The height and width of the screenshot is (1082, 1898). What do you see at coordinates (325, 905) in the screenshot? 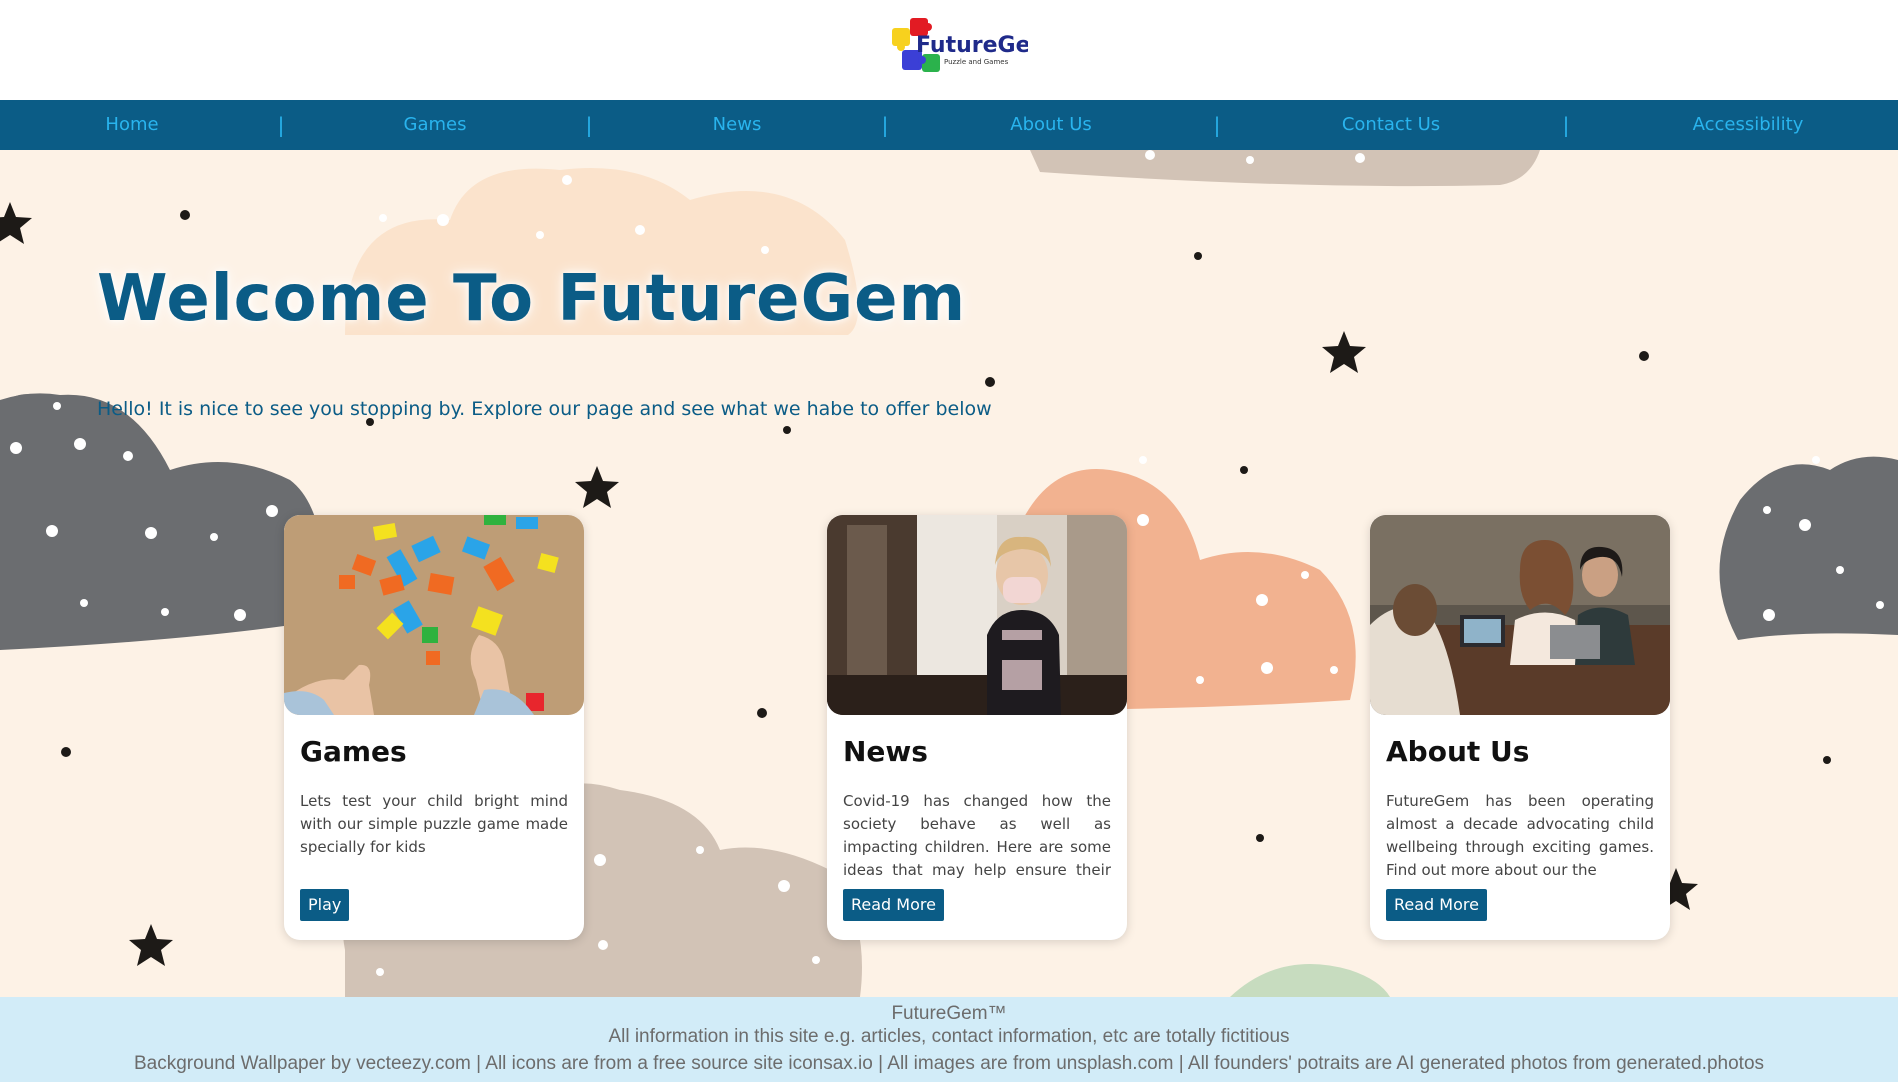
I see `play-button: Play` at bounding box center [325, 905].